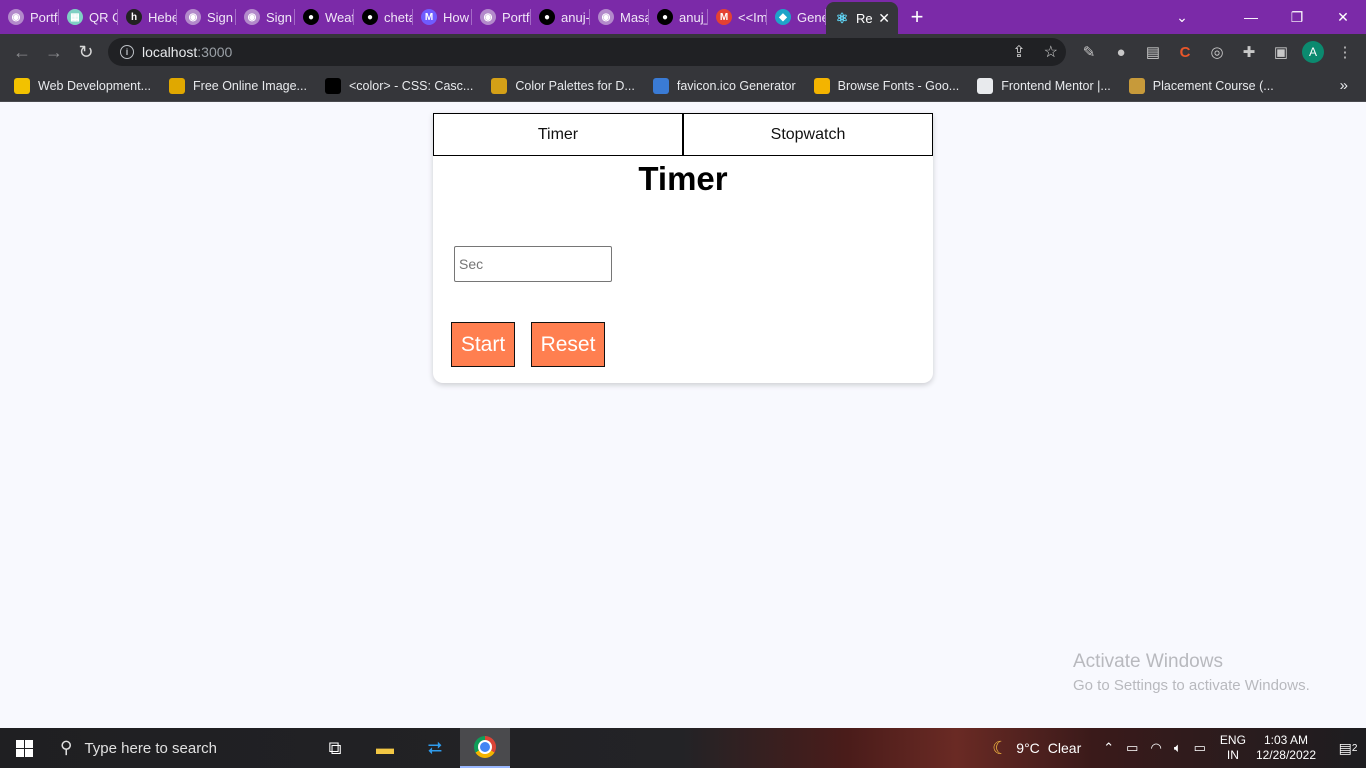 This screenshot has width=1366, height=768. Describe the element at coordinates (683, 248) in the screenshot. I see `timer-card: Timer Stopwatch Timer Start Reset` at that location.